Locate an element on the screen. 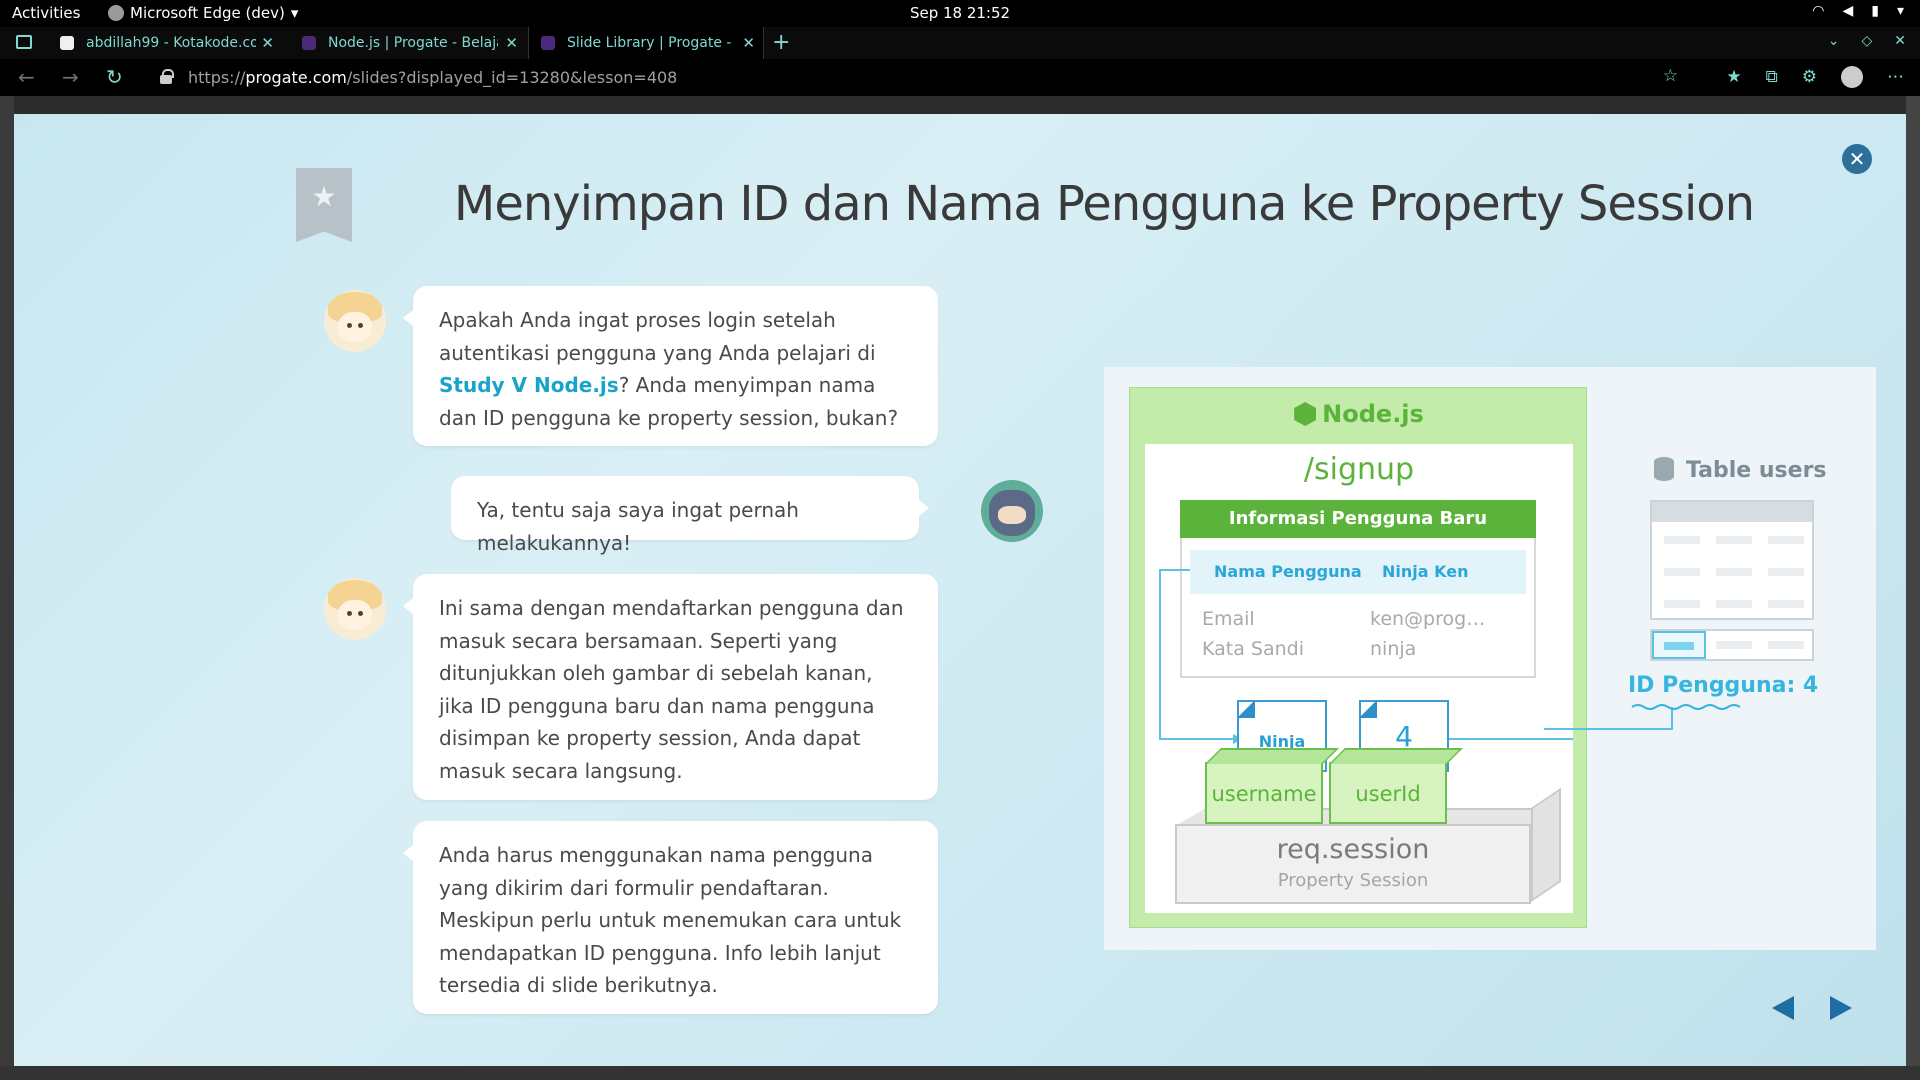 The image size is (1920, 1080). tab-title: Node.js | Progate - Belajar is located at coordinates (413, 43).